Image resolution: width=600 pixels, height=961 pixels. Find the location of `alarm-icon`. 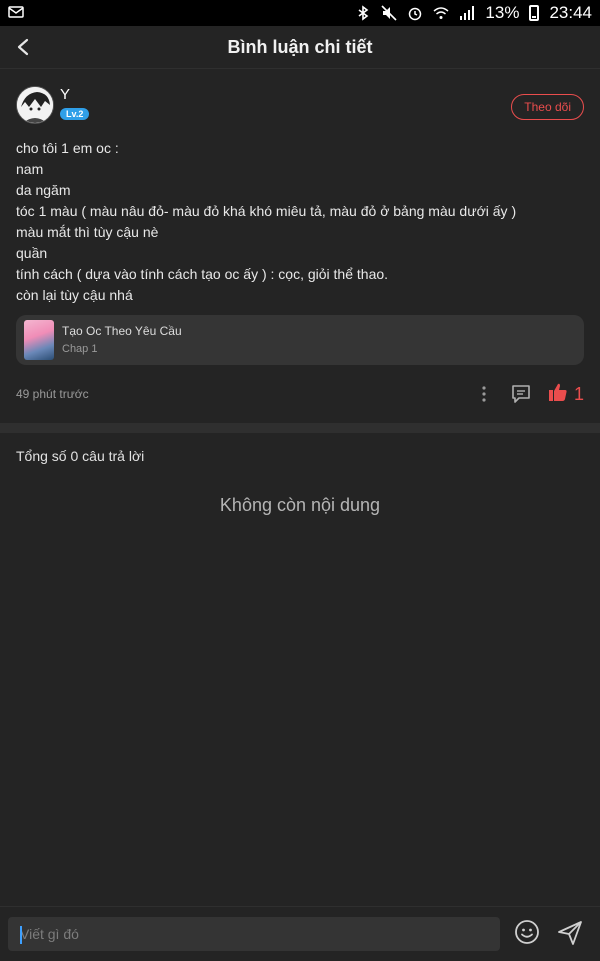

alarm-icon is located at coordinates (415, 13).